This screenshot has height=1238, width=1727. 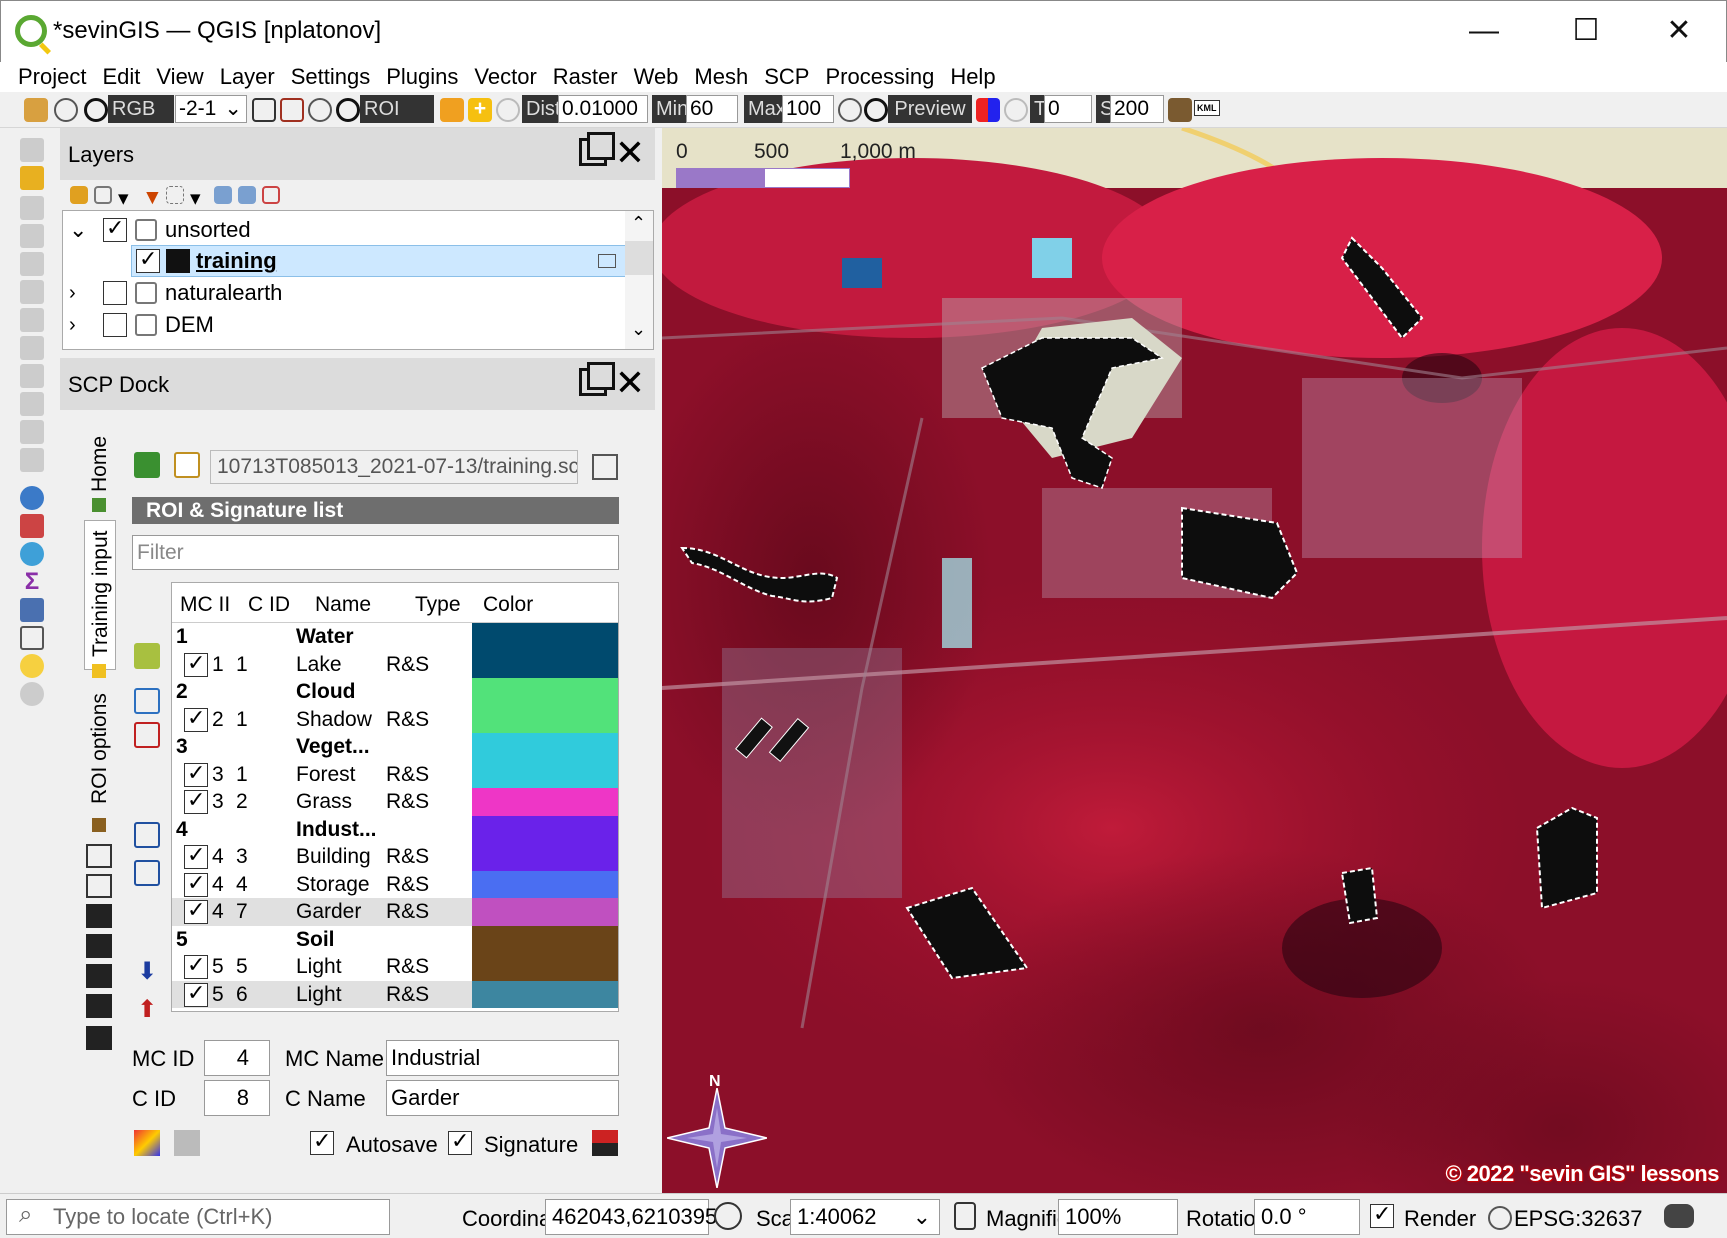 What do you see at coordinates (438, 605) in the screenshot?
I see `column-type: Type` at bounding box center [438, 605].